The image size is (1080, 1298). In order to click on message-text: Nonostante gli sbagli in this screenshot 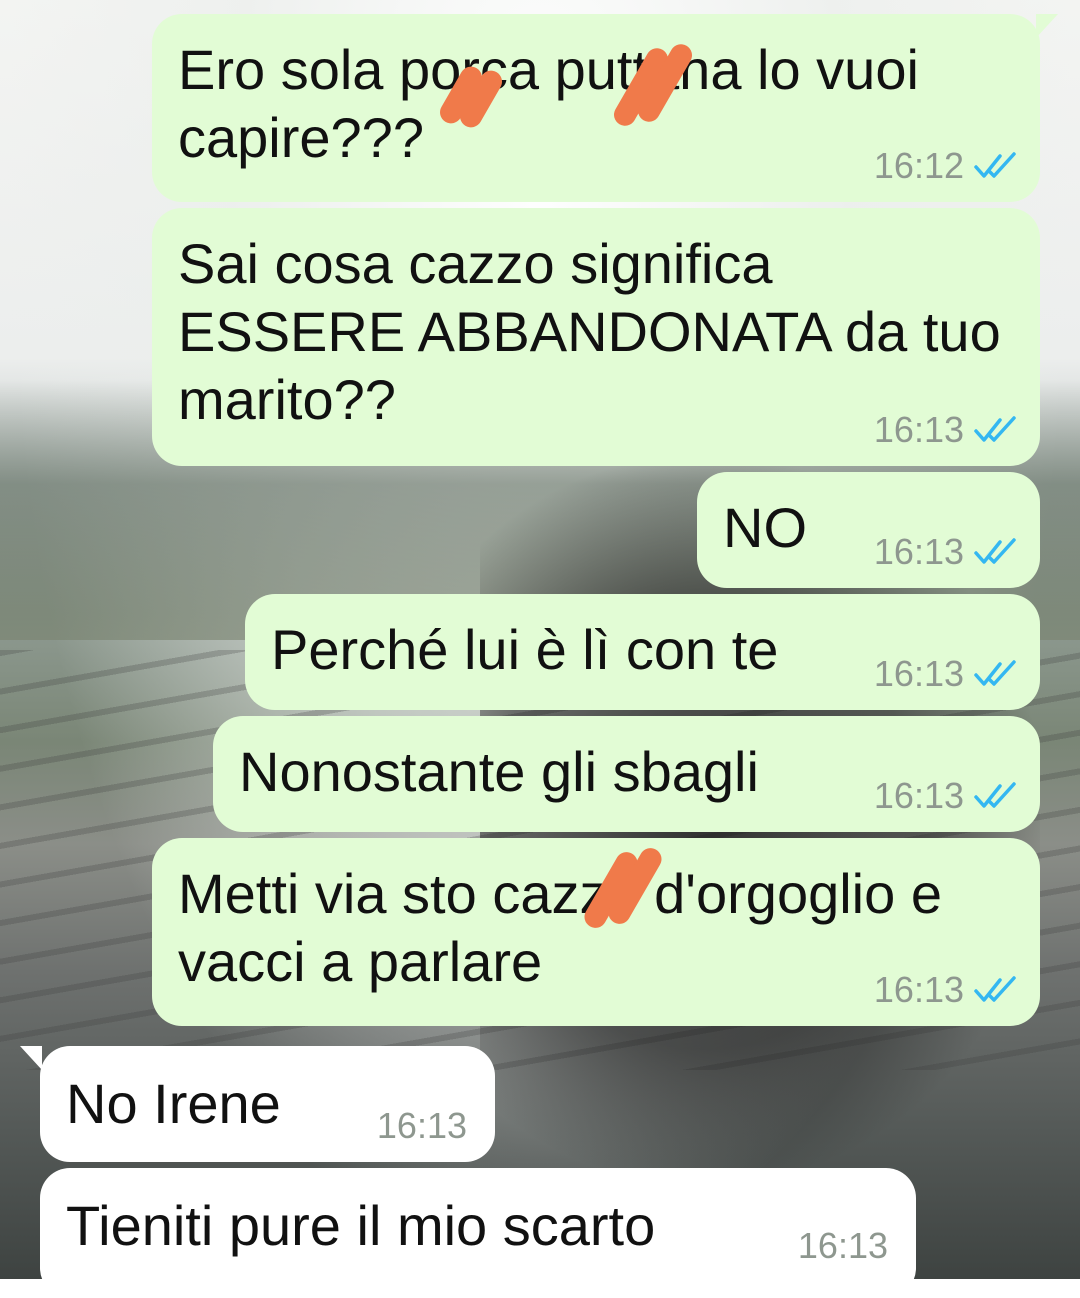, I will do `click(499, 771)`.